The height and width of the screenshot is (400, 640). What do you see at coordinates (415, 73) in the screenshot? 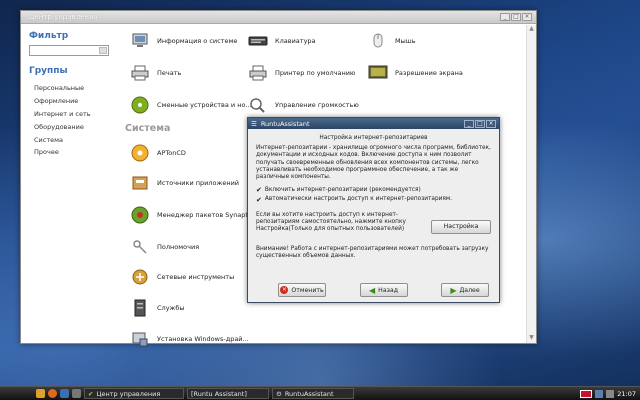
I see `applet-screen-resolution: Разрешение экрана` at bounding box center [415, 73].